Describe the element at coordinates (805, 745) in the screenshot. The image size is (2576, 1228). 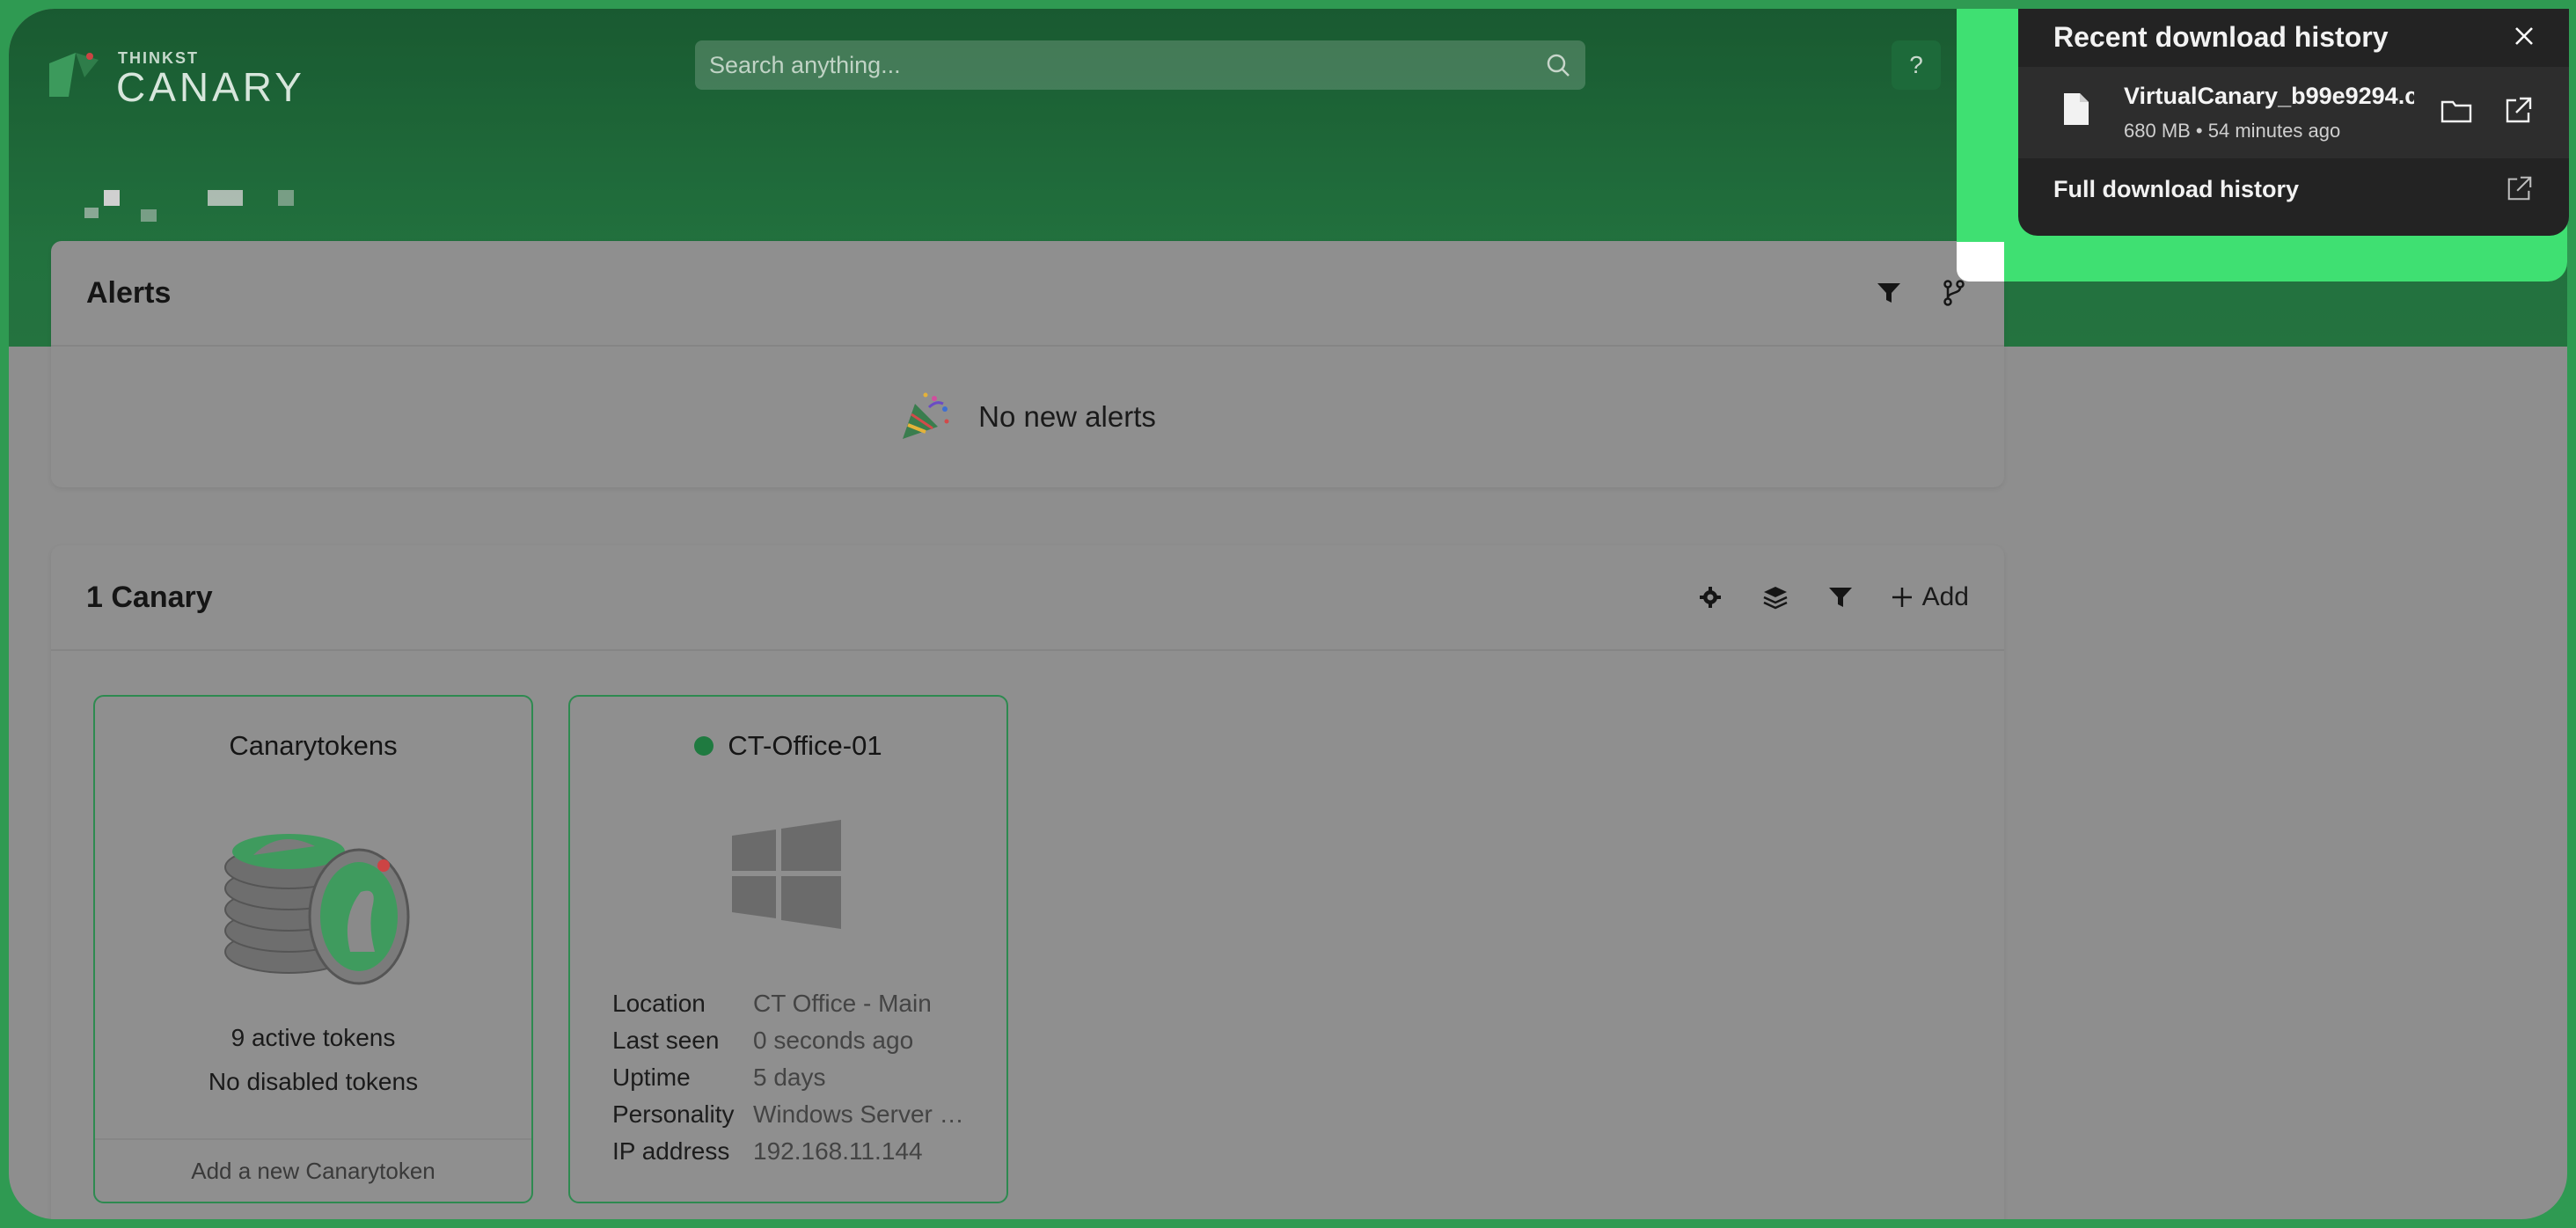
I see `device-name: CT-Office-01` at that location.